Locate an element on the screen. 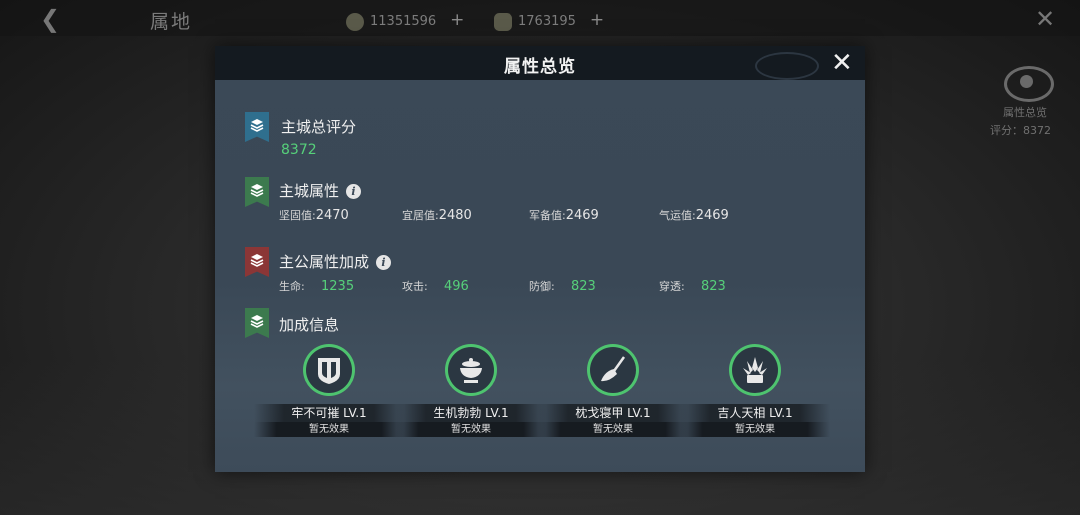 The height and width of the screenshot is (515, 1080). coin-icon is located at coordinates (355, 21).